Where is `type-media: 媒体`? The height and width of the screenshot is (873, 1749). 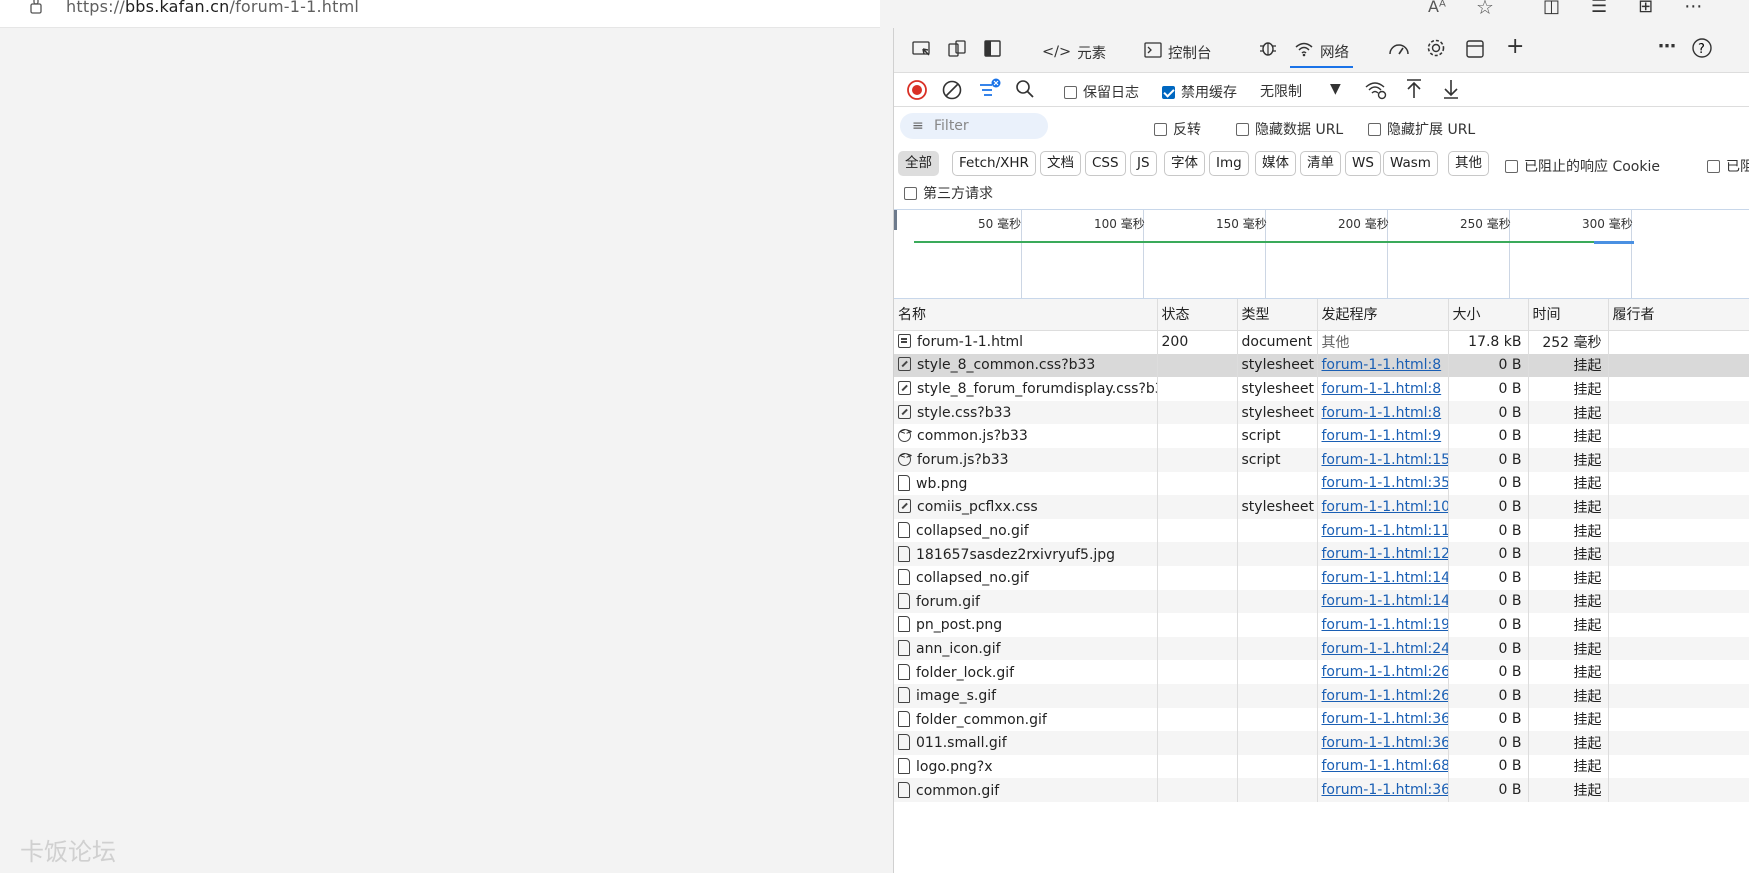 type-media: 媒体 is located at coordinates (1275, 163).